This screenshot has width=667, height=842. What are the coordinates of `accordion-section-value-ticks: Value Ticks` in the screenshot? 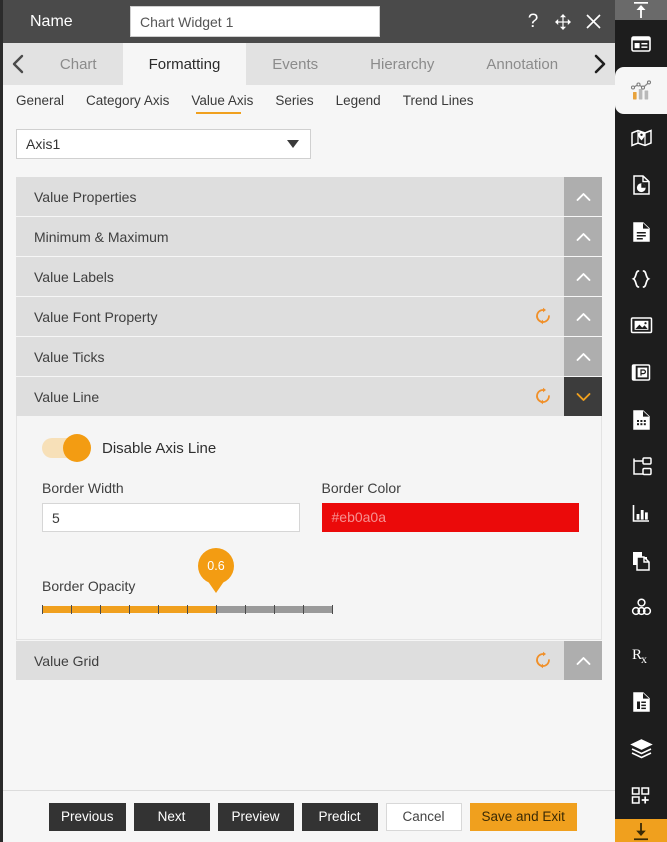 It's located at (309, 356).